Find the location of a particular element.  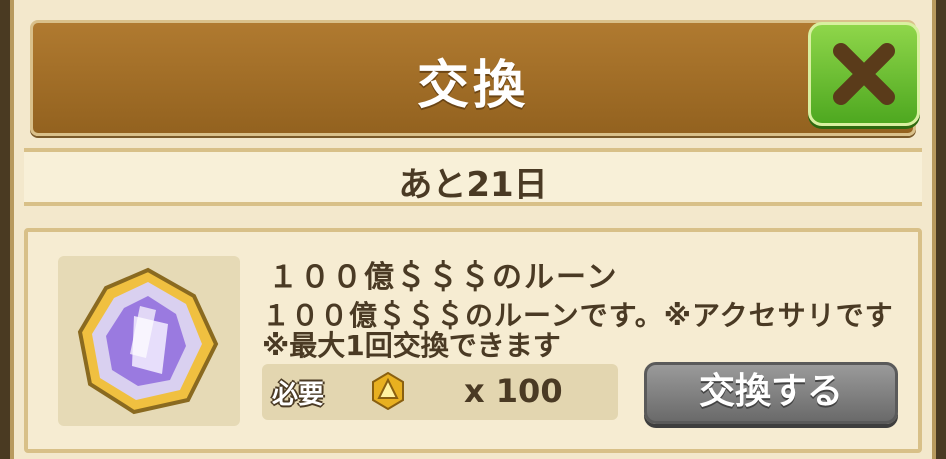

item-exchange-limit: ※最大1回交換できます is located at coordinates (411, 345).